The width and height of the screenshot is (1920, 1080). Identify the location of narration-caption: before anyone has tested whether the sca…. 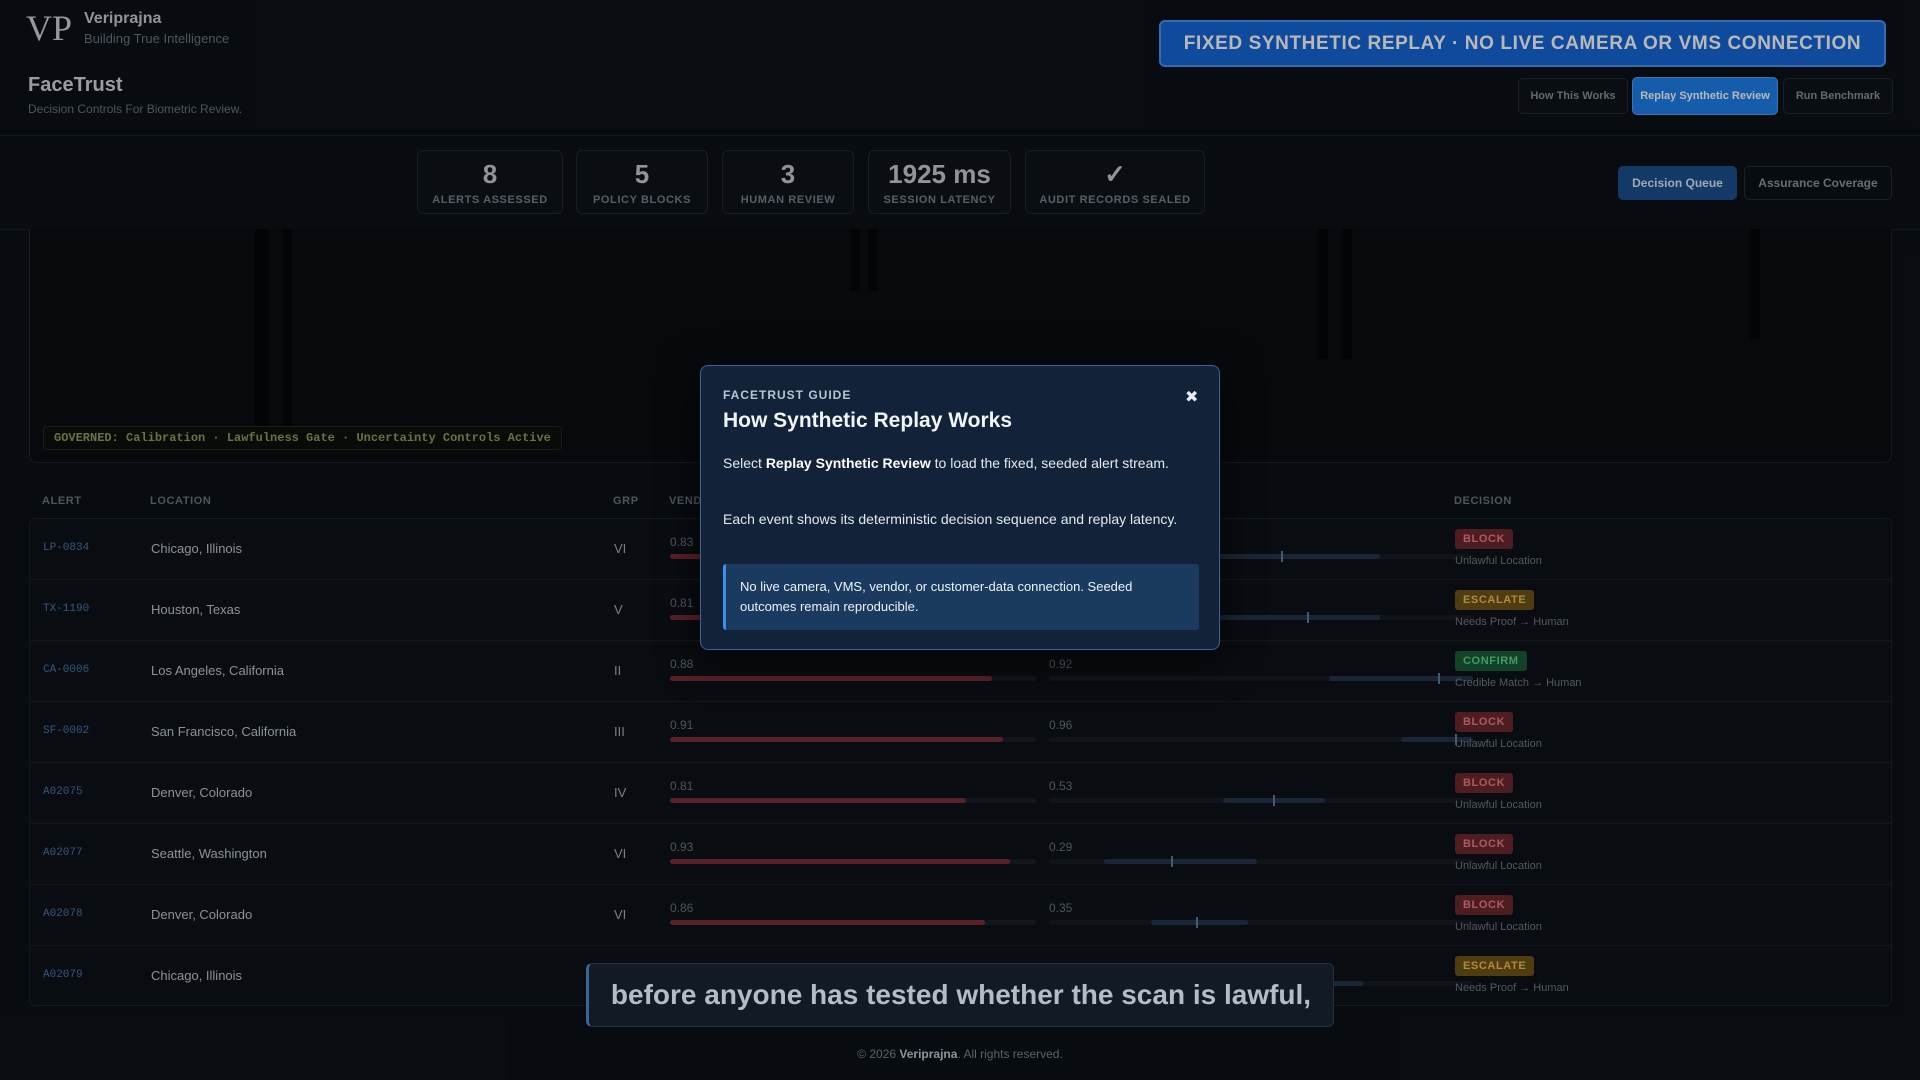
(960, 995).